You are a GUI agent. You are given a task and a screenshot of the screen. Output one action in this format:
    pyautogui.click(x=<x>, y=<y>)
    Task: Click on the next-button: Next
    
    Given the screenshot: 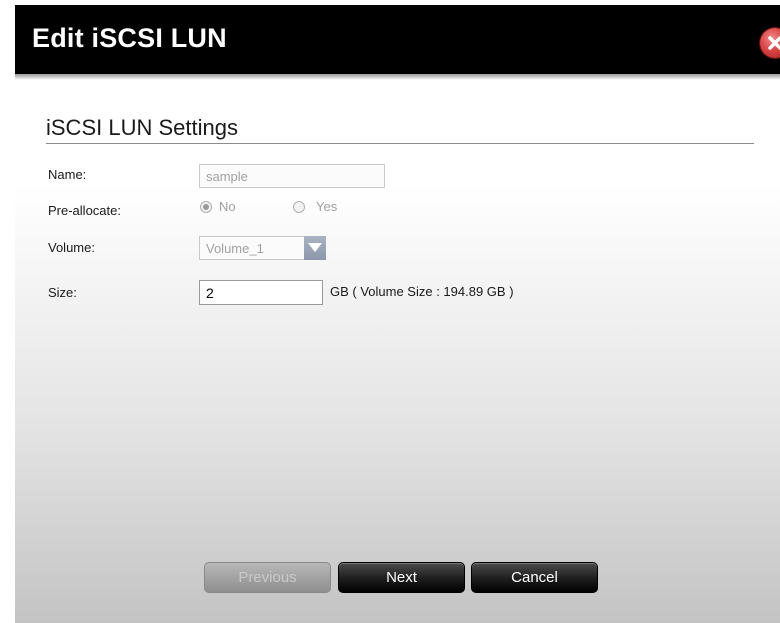 What is the action you would take?
    pyautogui.click(x=401, y=577)
    